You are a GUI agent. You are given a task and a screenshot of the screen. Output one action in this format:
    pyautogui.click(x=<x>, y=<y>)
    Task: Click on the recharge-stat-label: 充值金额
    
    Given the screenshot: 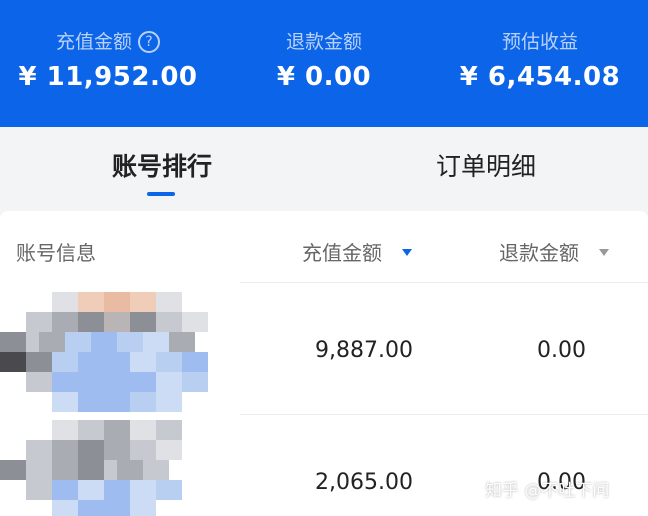 What is the action you would take?
    pyautogui.click(x=93, y=42)
    